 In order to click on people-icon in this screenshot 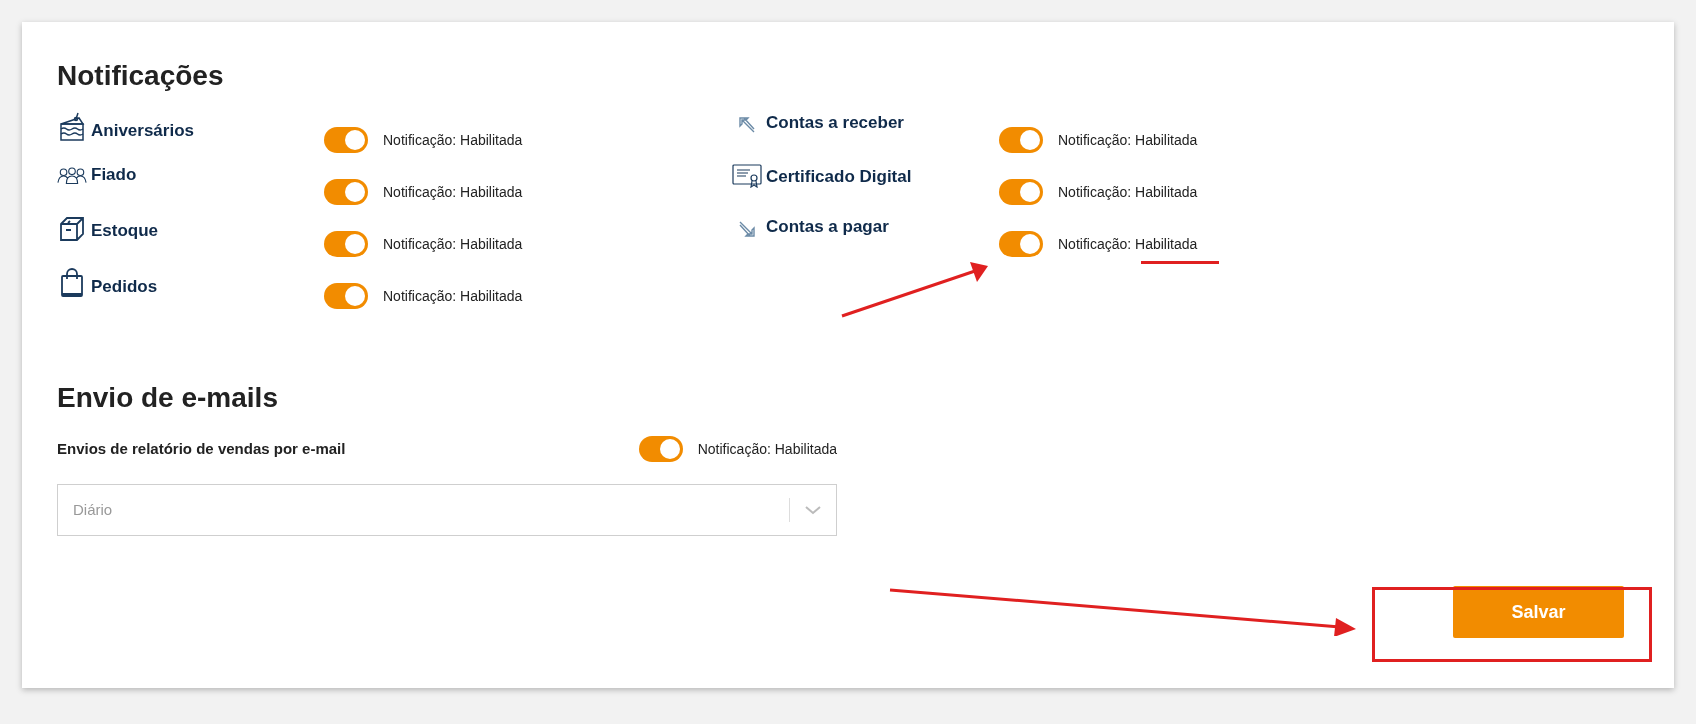, I will do `click(72, 176)`.